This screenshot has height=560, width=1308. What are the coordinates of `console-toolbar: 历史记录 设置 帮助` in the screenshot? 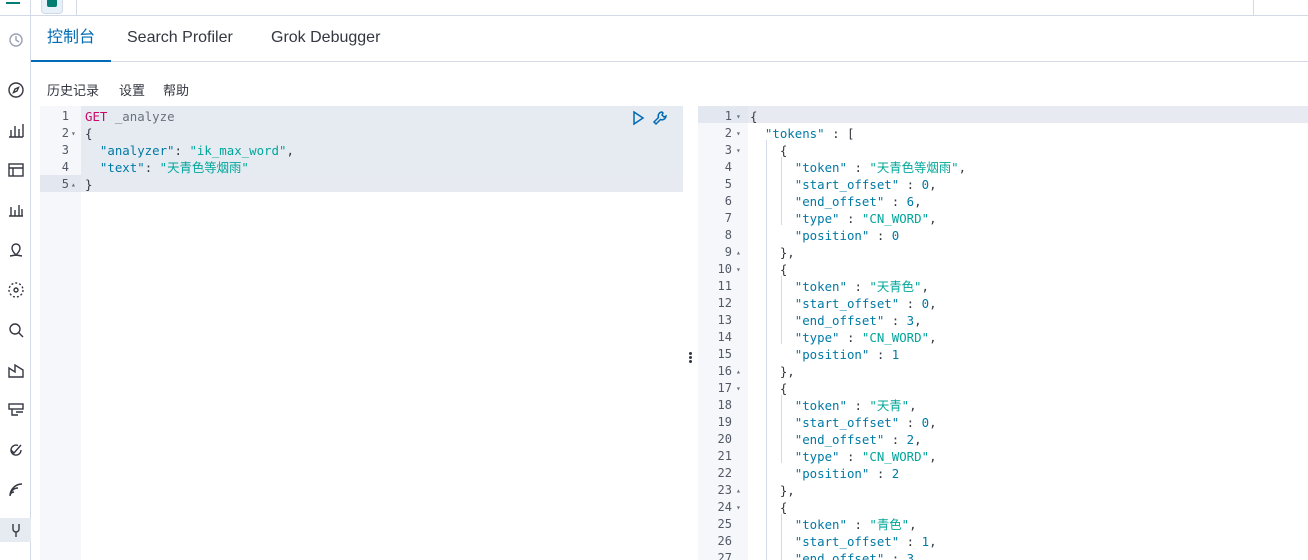 It's located at (669, 84).